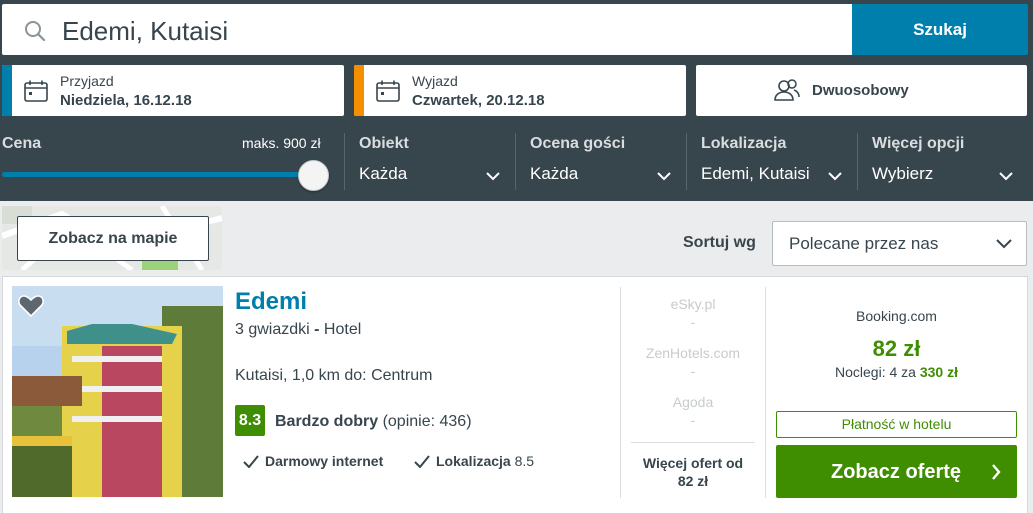 This screenshot has width=1033, height=513. What do you see at coordinates (250, 420) in the screenshot?
I see `rating-score-badge: 8.3` at bounding box center [250, 420].